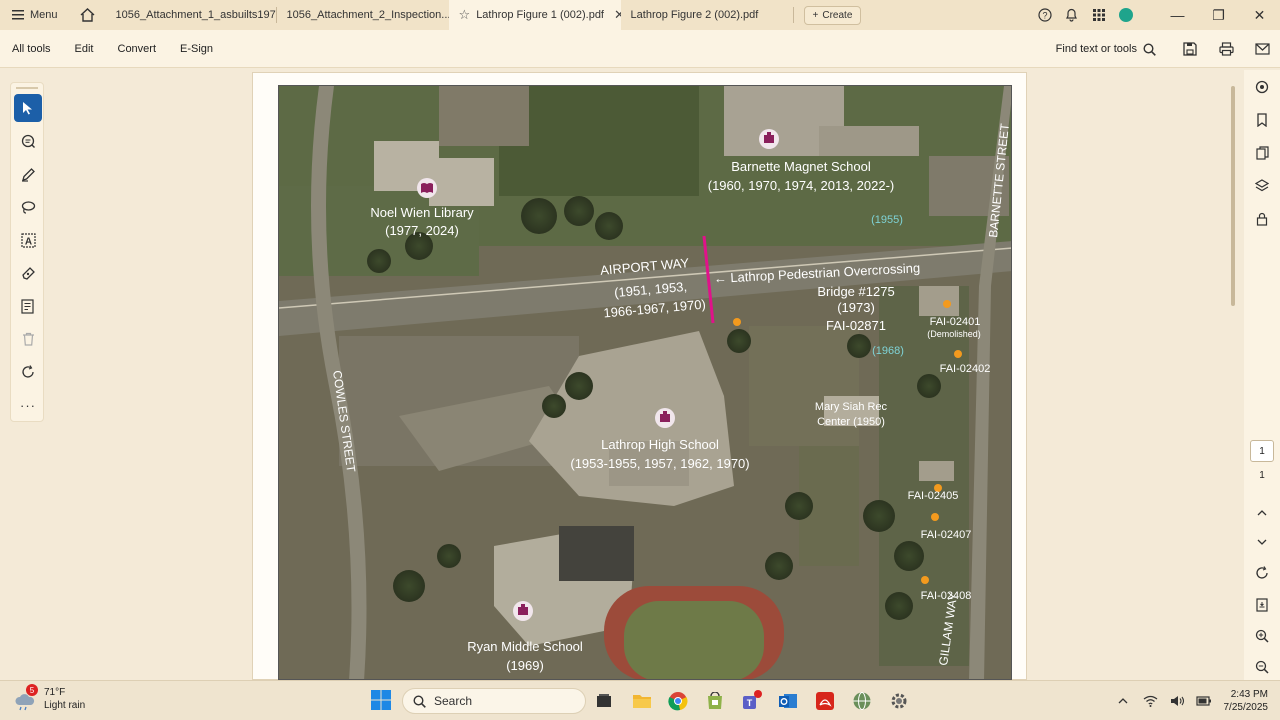 The width and height of the screenshot is (1280, 720). I want to click on task-view-icon, so click(604, 701).